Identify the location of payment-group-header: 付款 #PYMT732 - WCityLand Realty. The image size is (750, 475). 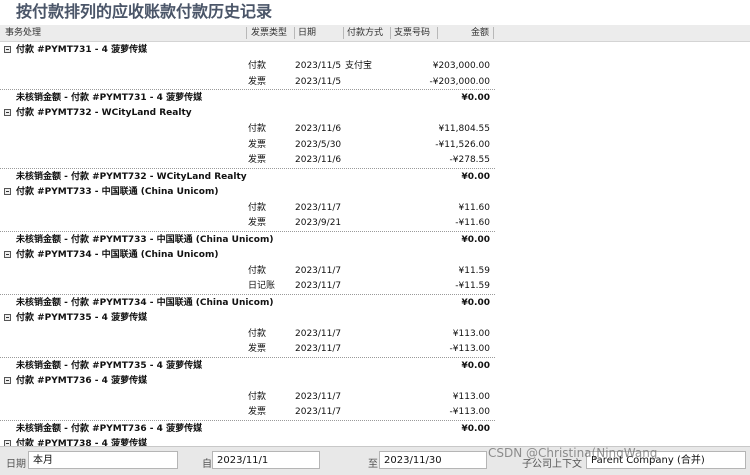
(247, 113).